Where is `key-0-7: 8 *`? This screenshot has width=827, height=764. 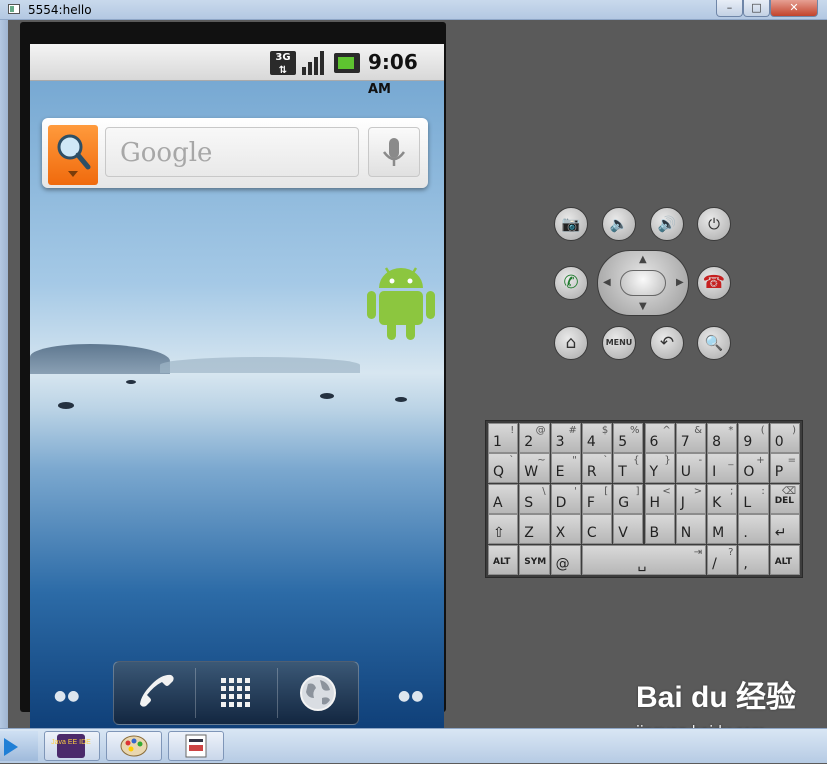 key-0-7: 8 * is located at coordinates (722, 438).